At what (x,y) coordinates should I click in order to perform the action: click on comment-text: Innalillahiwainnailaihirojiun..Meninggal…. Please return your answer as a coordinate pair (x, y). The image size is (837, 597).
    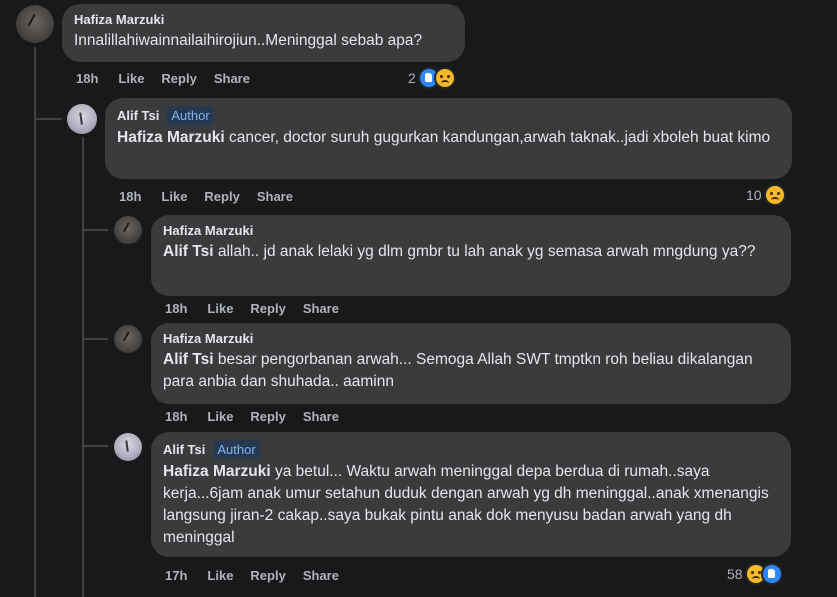
    Looking at the image, I should click on (248, 40).